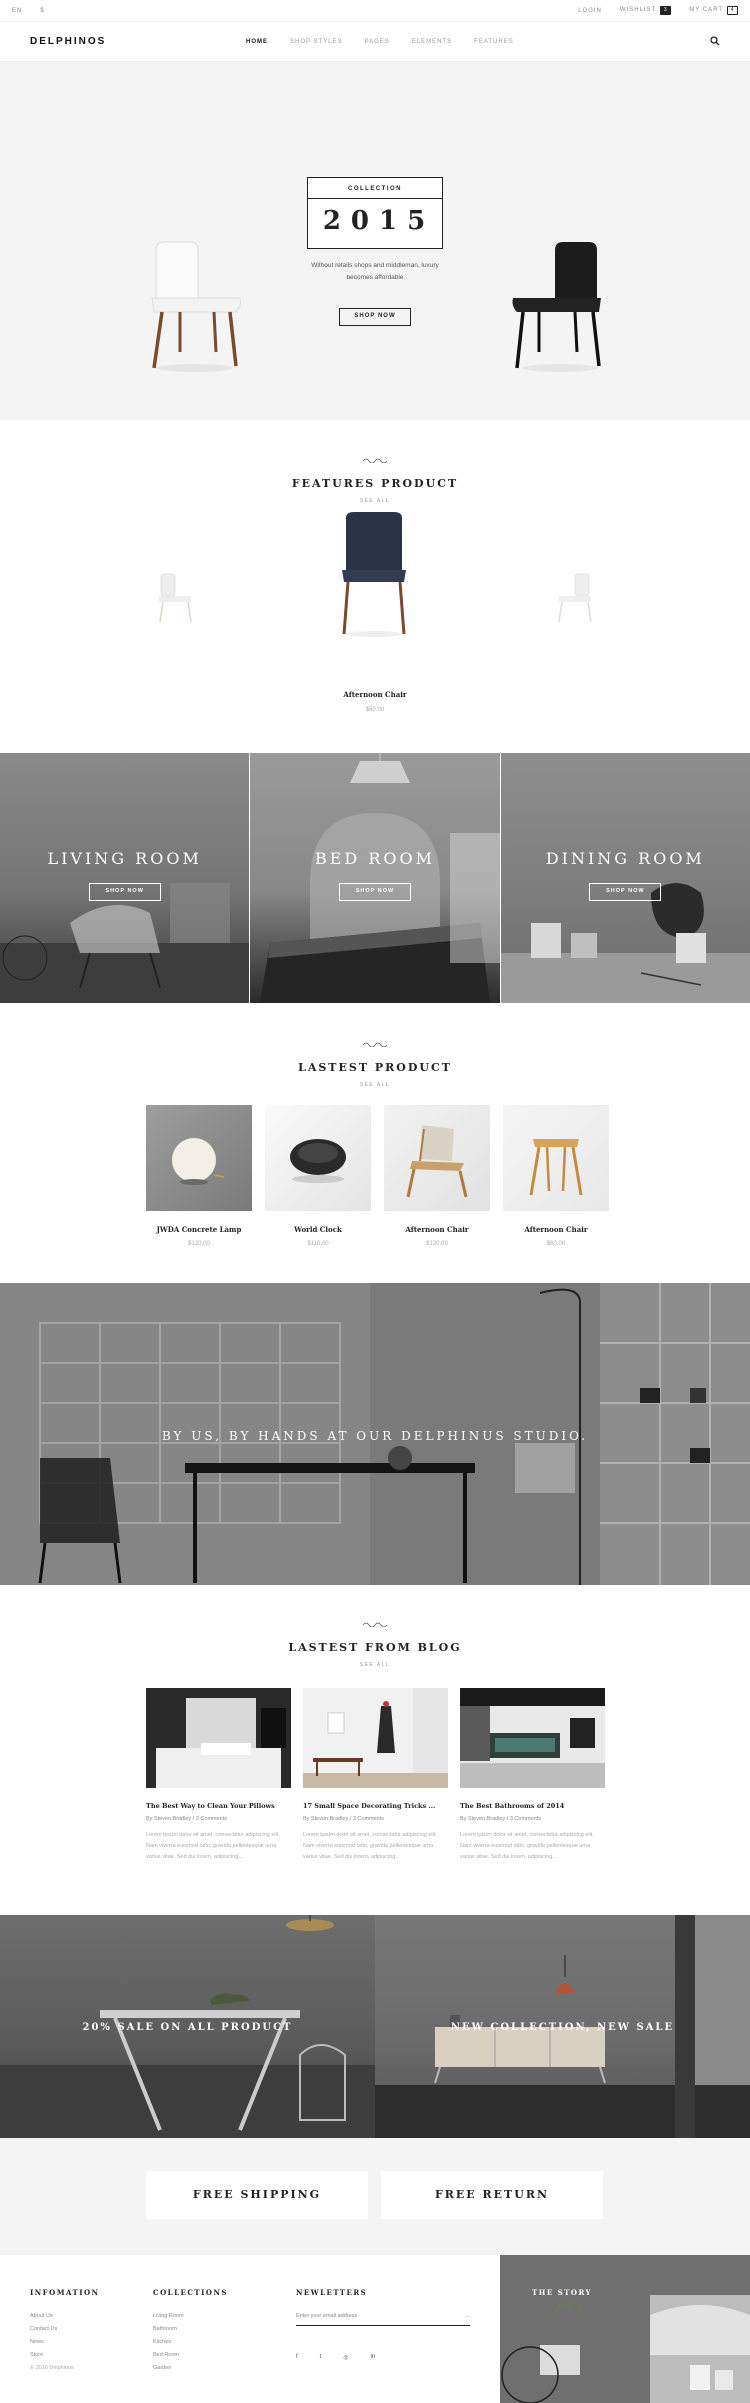  What do you see at coordinates (468, 2316) in the screenshot?
I see `newsletter-submit-arrow-icon: →` at bounding box center [468, 2316].